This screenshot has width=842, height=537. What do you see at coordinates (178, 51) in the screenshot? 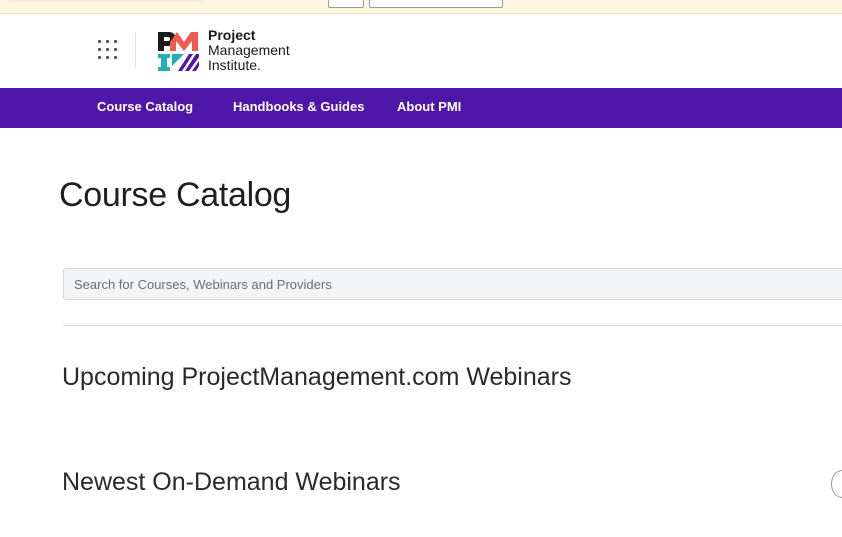
I see `pmi-logo-mark-icon` at bounding box center [178, 51].